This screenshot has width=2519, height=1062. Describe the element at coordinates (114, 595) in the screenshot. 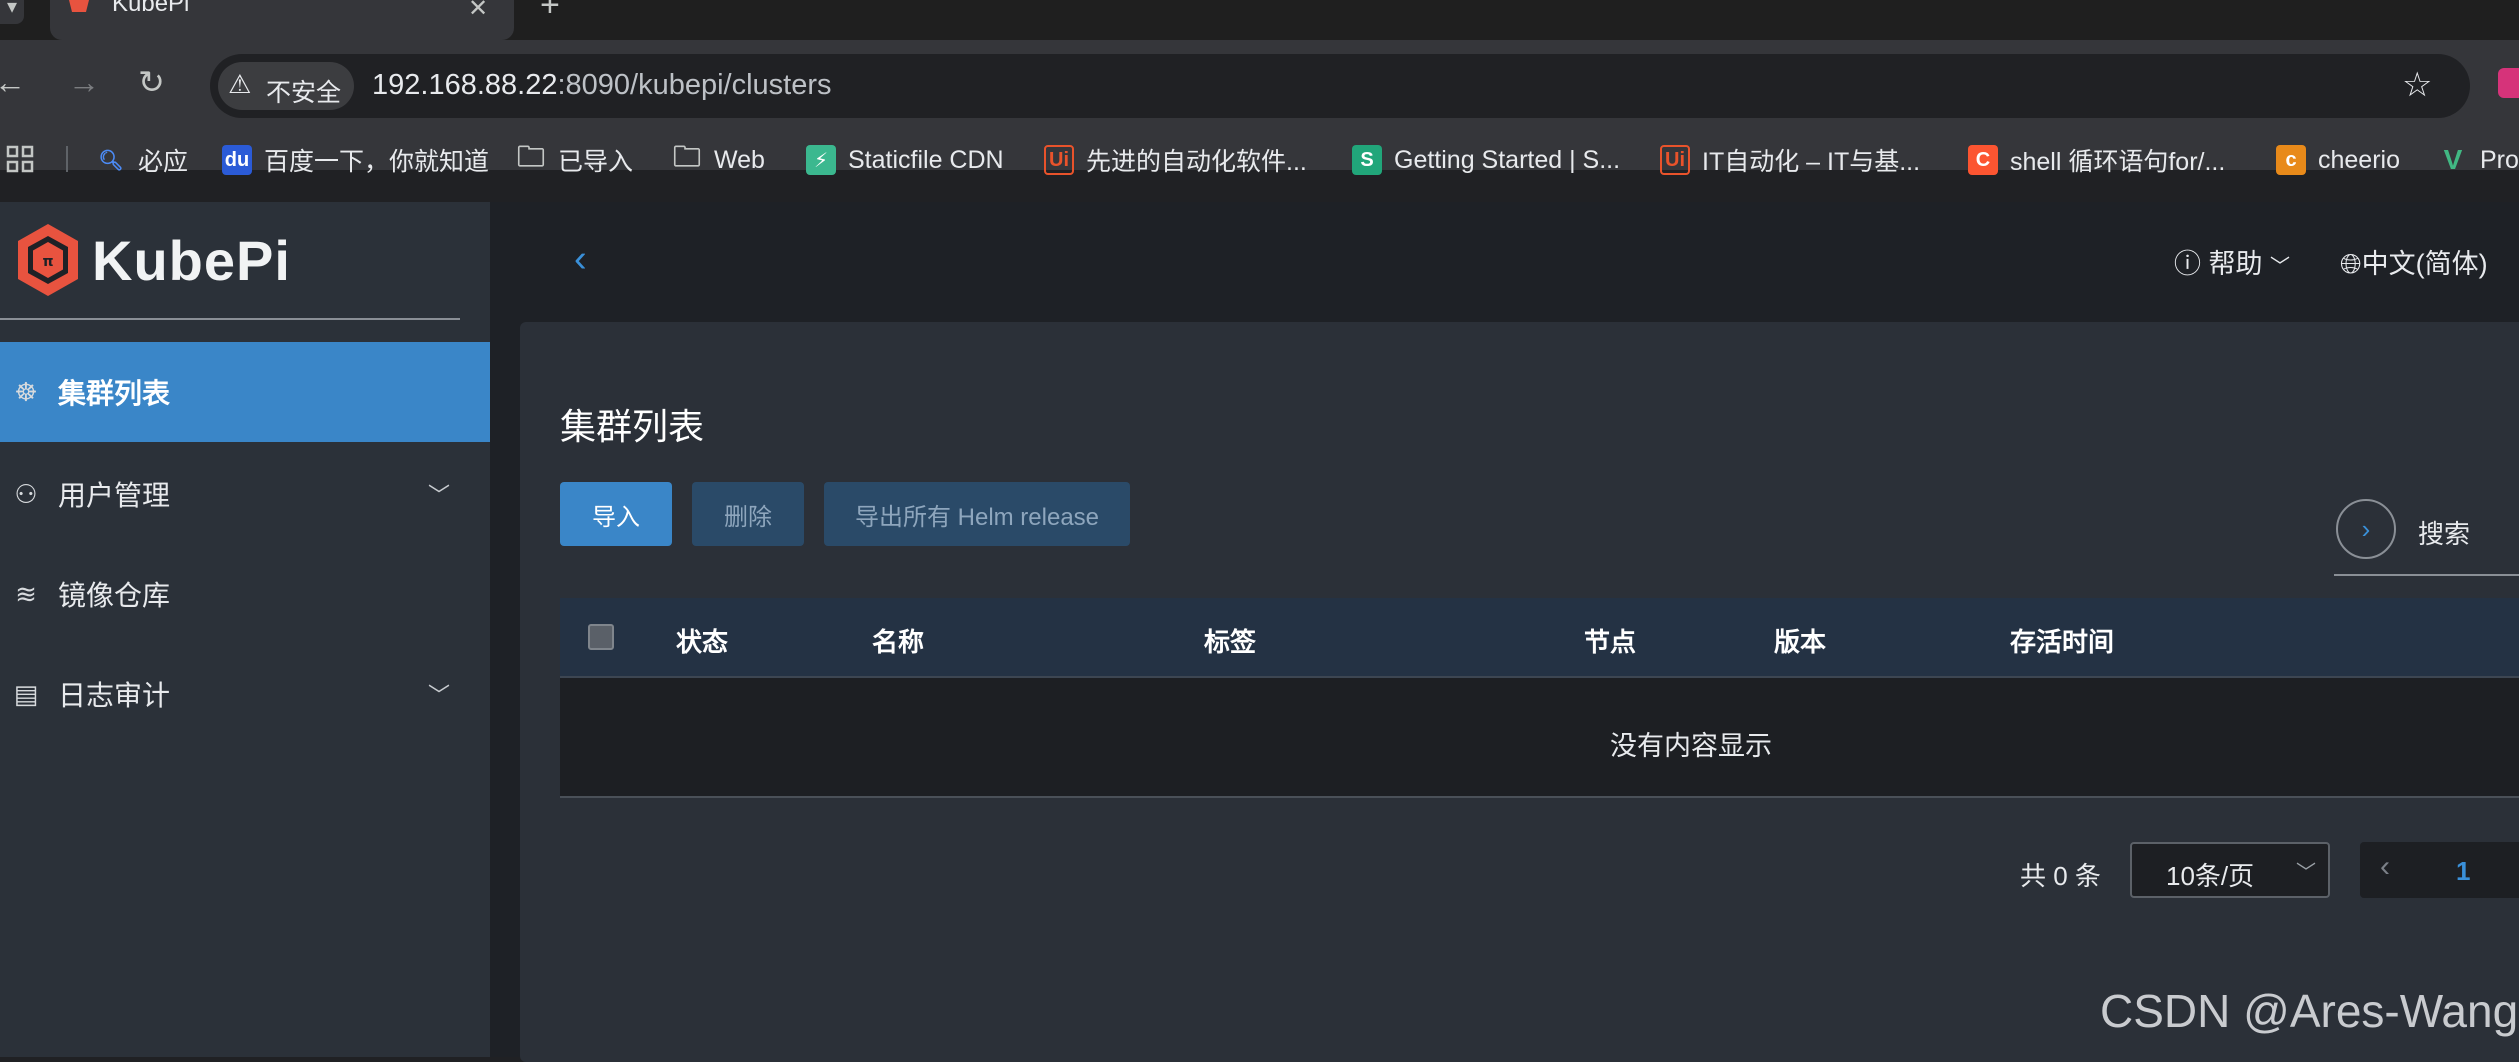

I see `sidebar-item-label: 镜像仓库` at that location.